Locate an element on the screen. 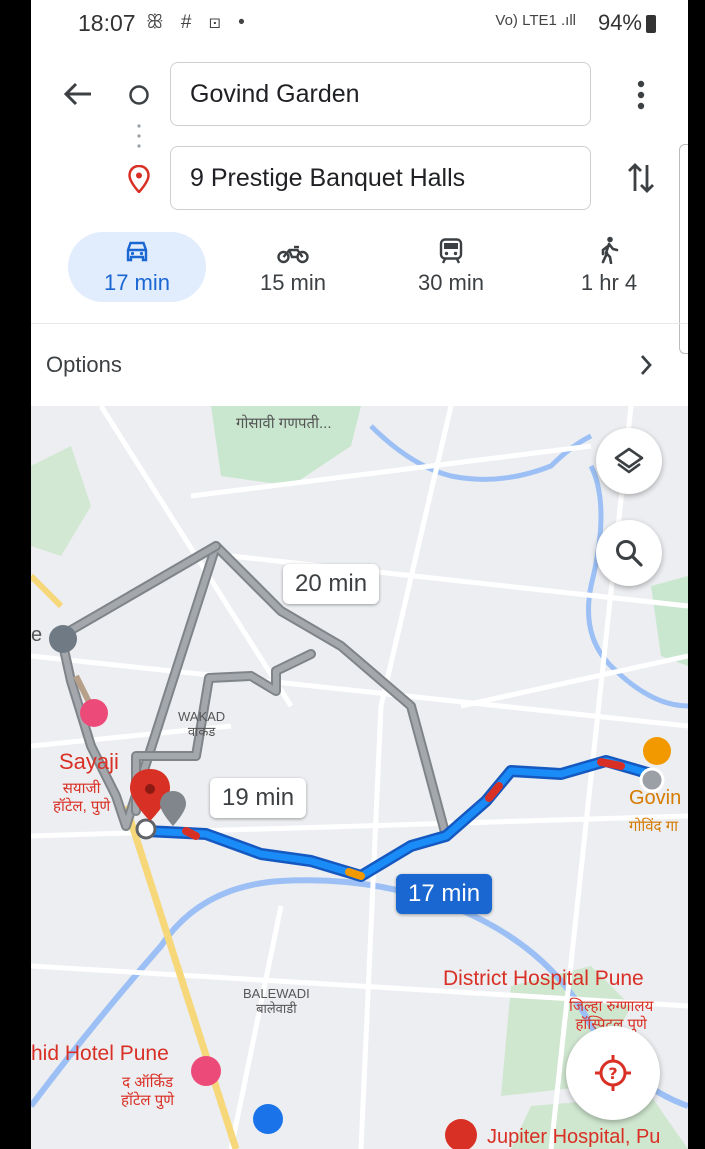 The height and width of the screenshot is (1149, 705). car-icon is located at coordinates (137, 251).